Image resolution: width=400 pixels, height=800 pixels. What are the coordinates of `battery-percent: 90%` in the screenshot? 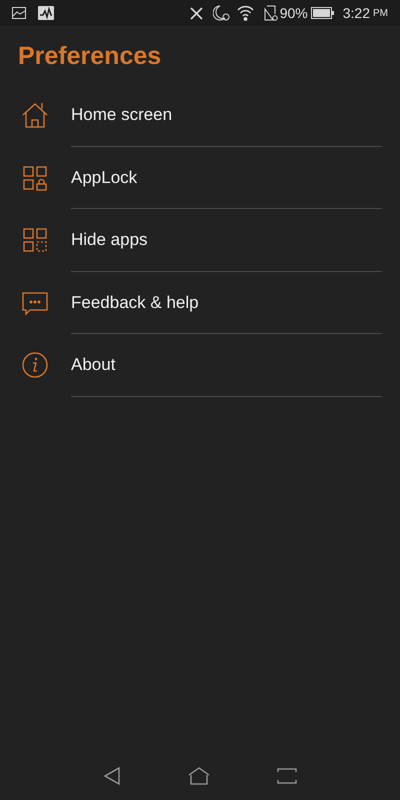 It's located at (294, 13).